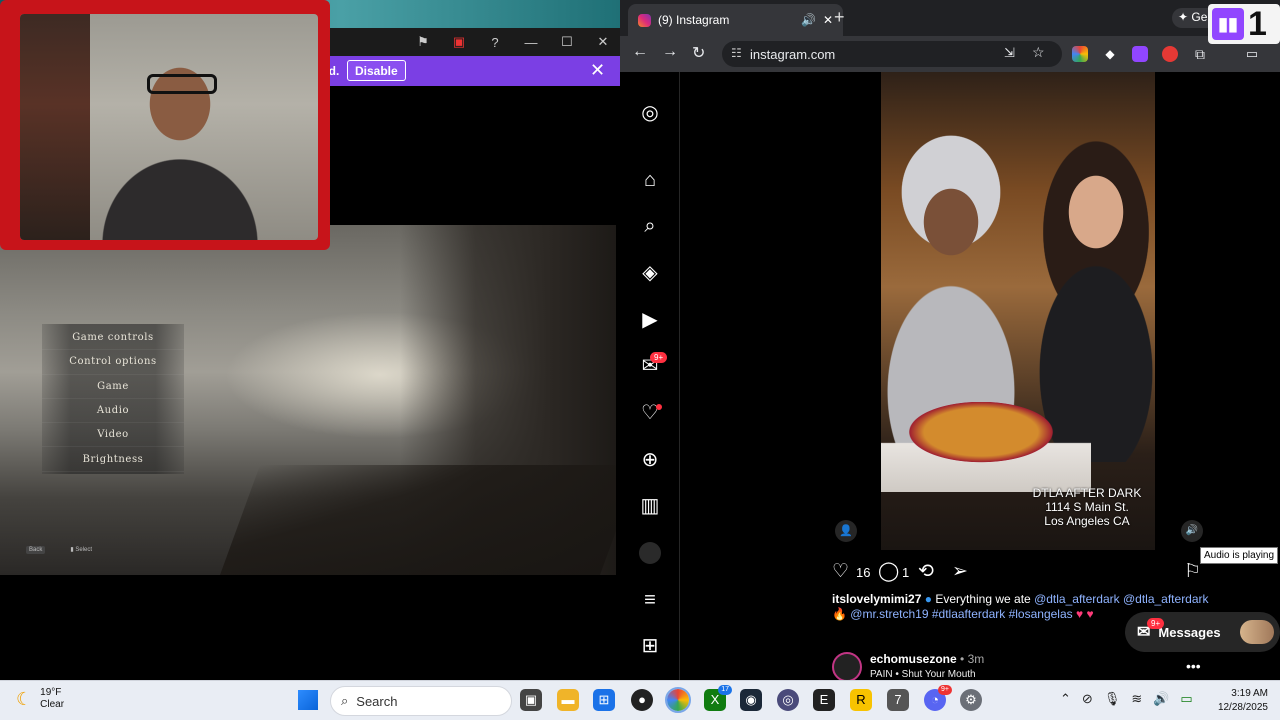  What do you see at coordinates (603, 42) in the screenshot?
I see `close-button: ✕` at bounding box center [603, 42].